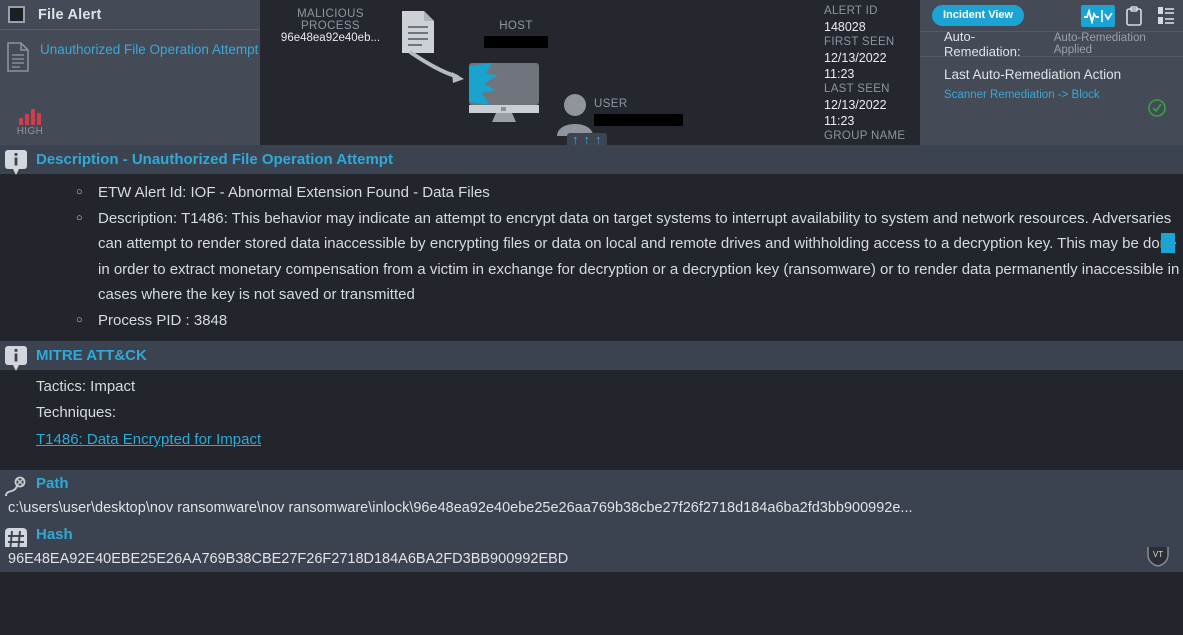  What do you see at coordinates (591, 355) in the screenshot?
I see `mitre-header: MITRE ATT&CK` at bounding box center [591, 355].